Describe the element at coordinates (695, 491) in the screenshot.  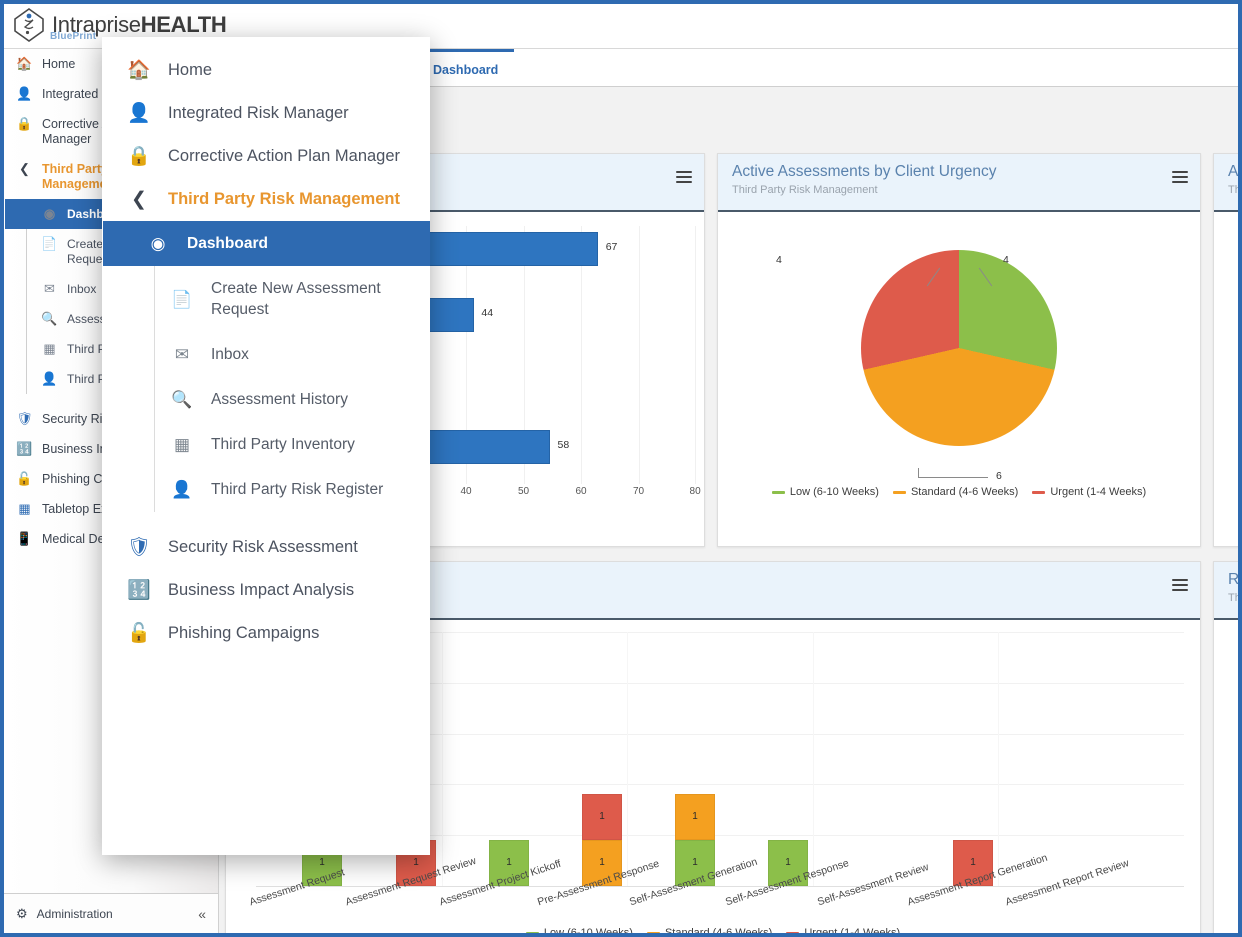
I see `x-tick: 80` at that location.